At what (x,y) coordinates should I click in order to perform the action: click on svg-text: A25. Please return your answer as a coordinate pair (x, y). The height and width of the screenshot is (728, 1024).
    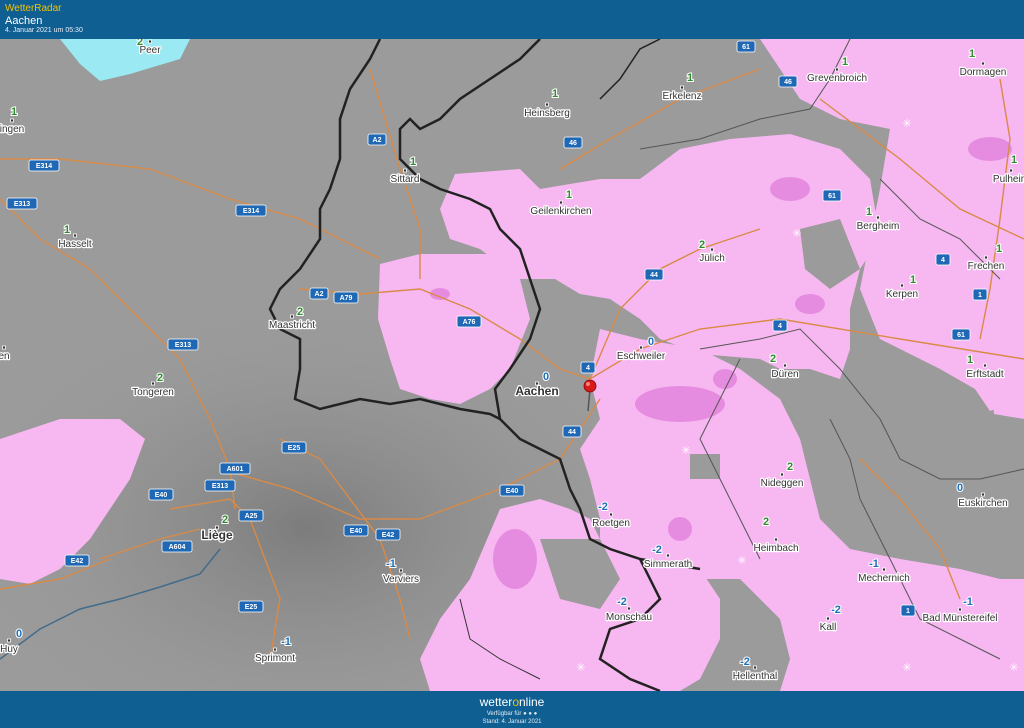
    Looking at the image, I should click on (251, 516).